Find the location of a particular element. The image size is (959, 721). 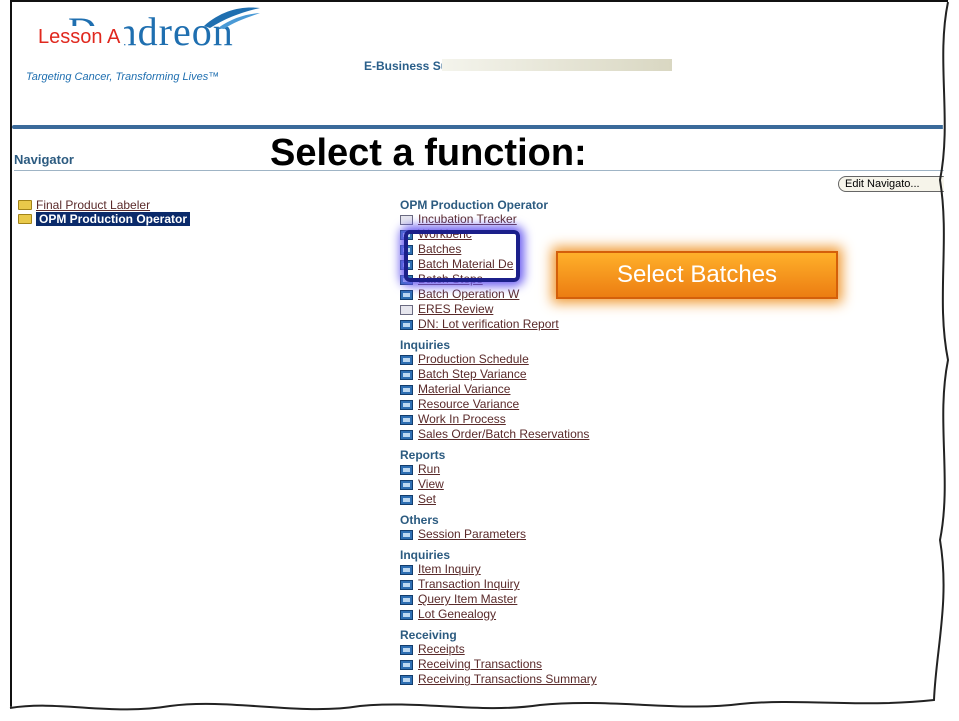

function-item: Incubation Tracker is located at coordinates (674, 219).